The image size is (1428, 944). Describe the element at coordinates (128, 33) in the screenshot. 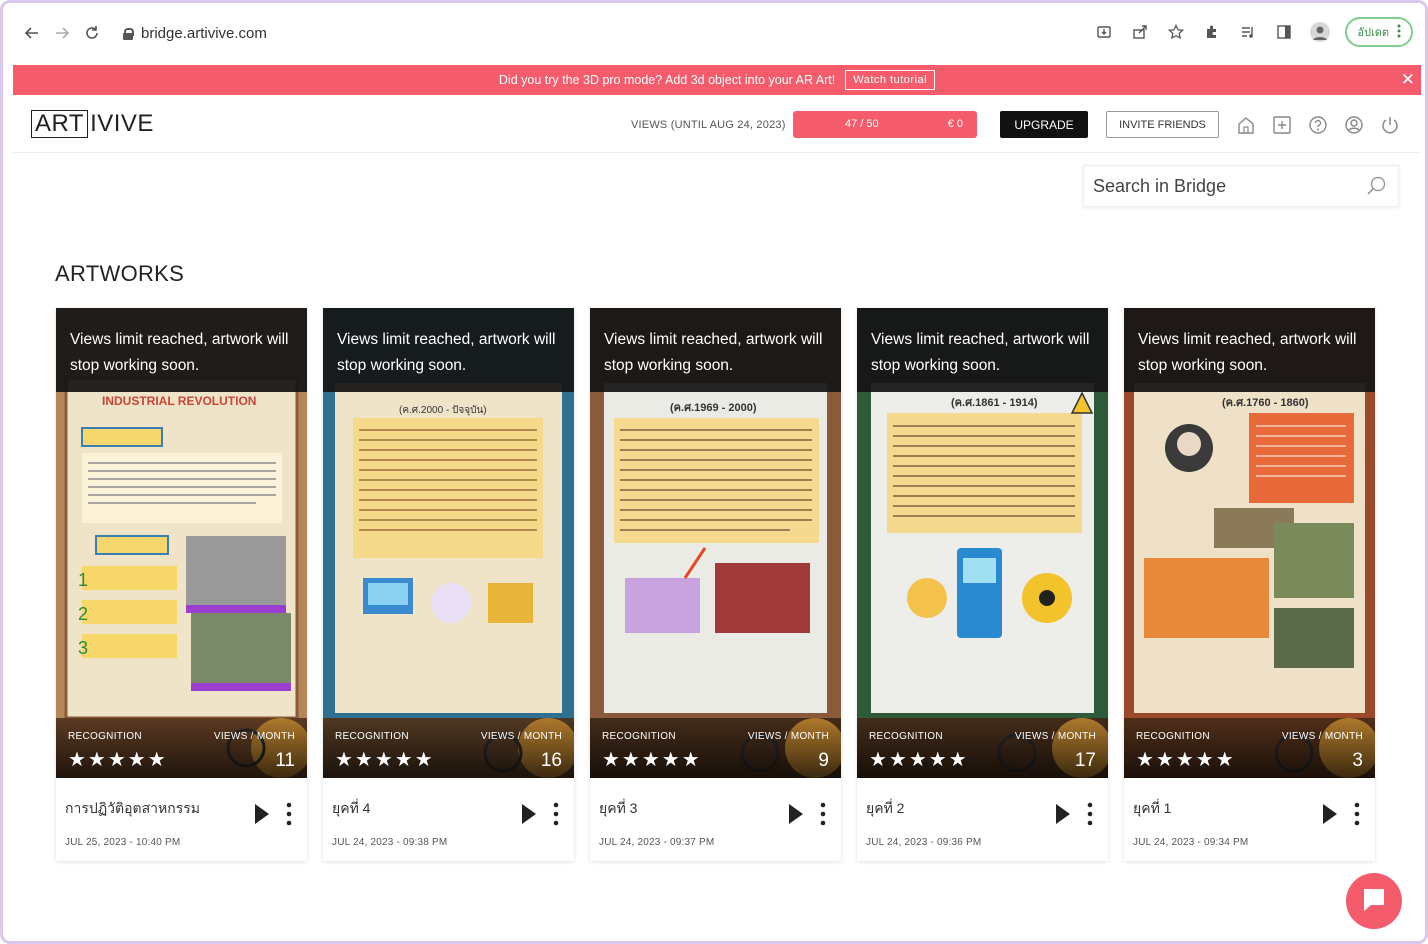

I see `lock-icon` at that location.